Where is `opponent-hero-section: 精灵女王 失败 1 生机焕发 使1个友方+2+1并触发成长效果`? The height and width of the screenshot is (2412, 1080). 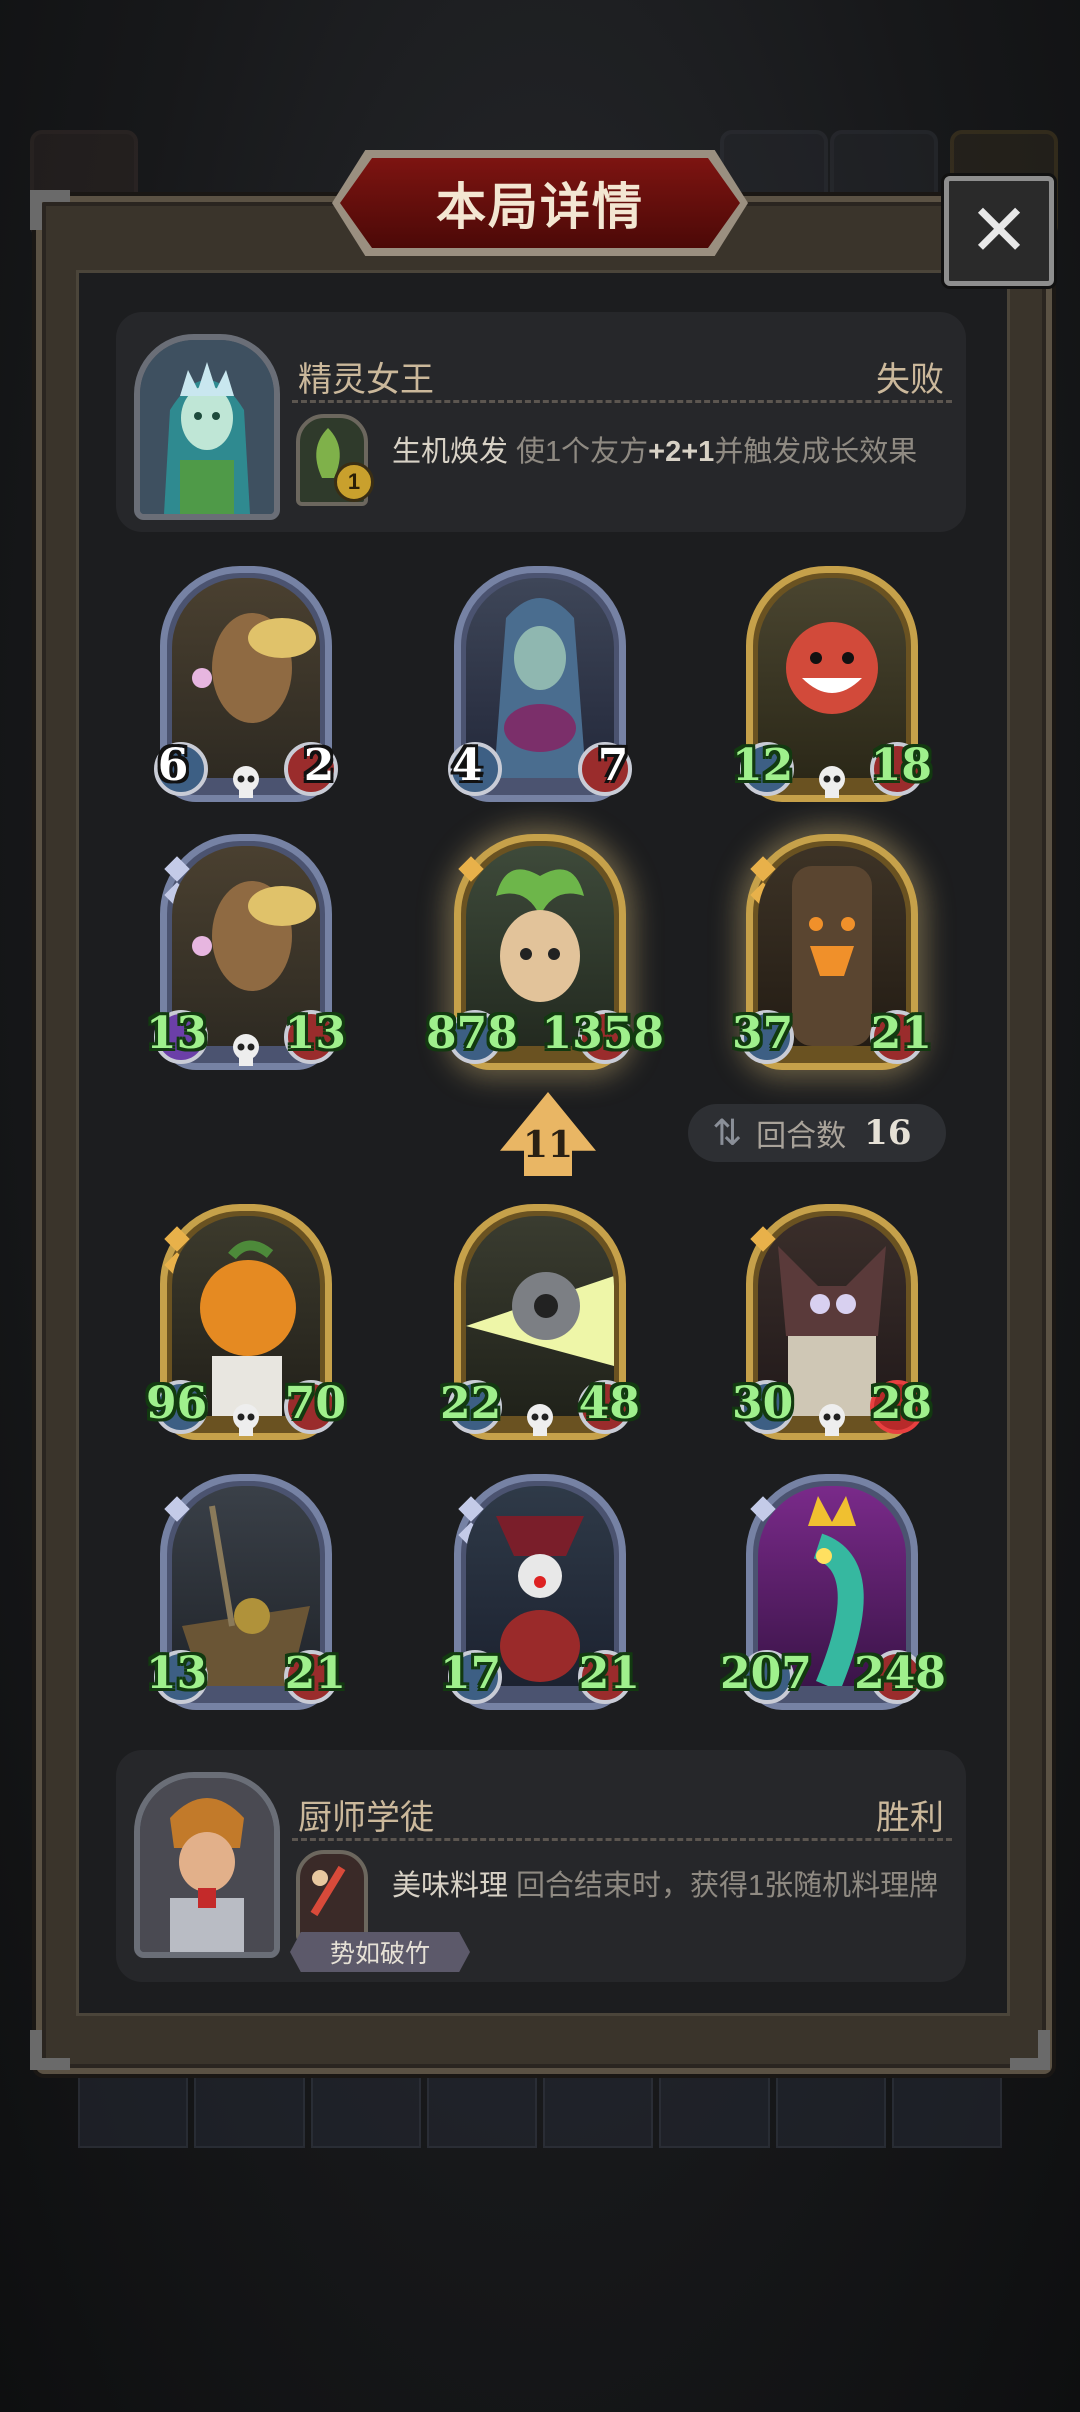 opponent-hero-section: 精灵女王 失败 1 生机焕发 使1个友方+2+1并触发成长效果 is located at coordinates (541, 422).